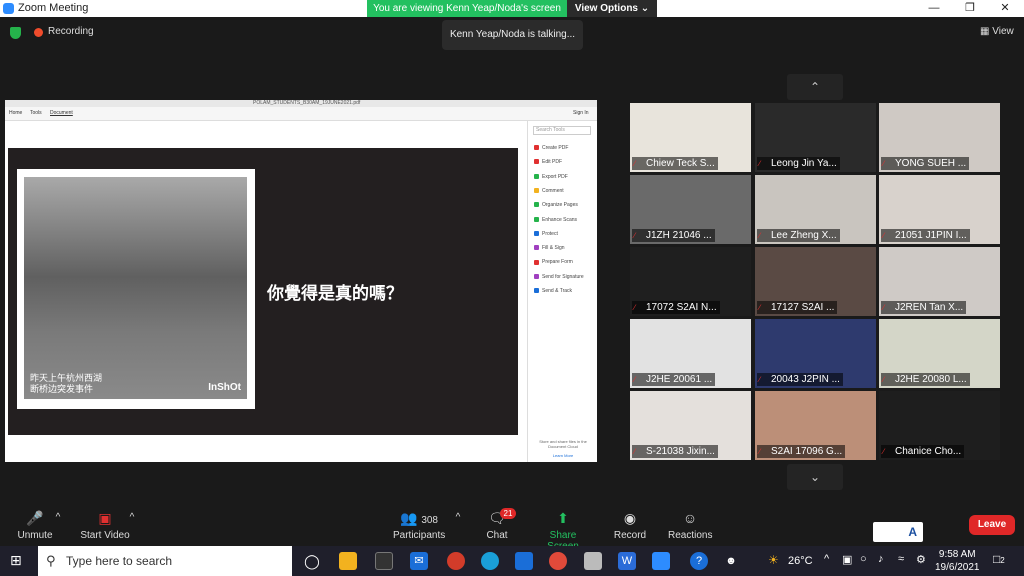  I want to click on chrome-icon, so click(558, 561).